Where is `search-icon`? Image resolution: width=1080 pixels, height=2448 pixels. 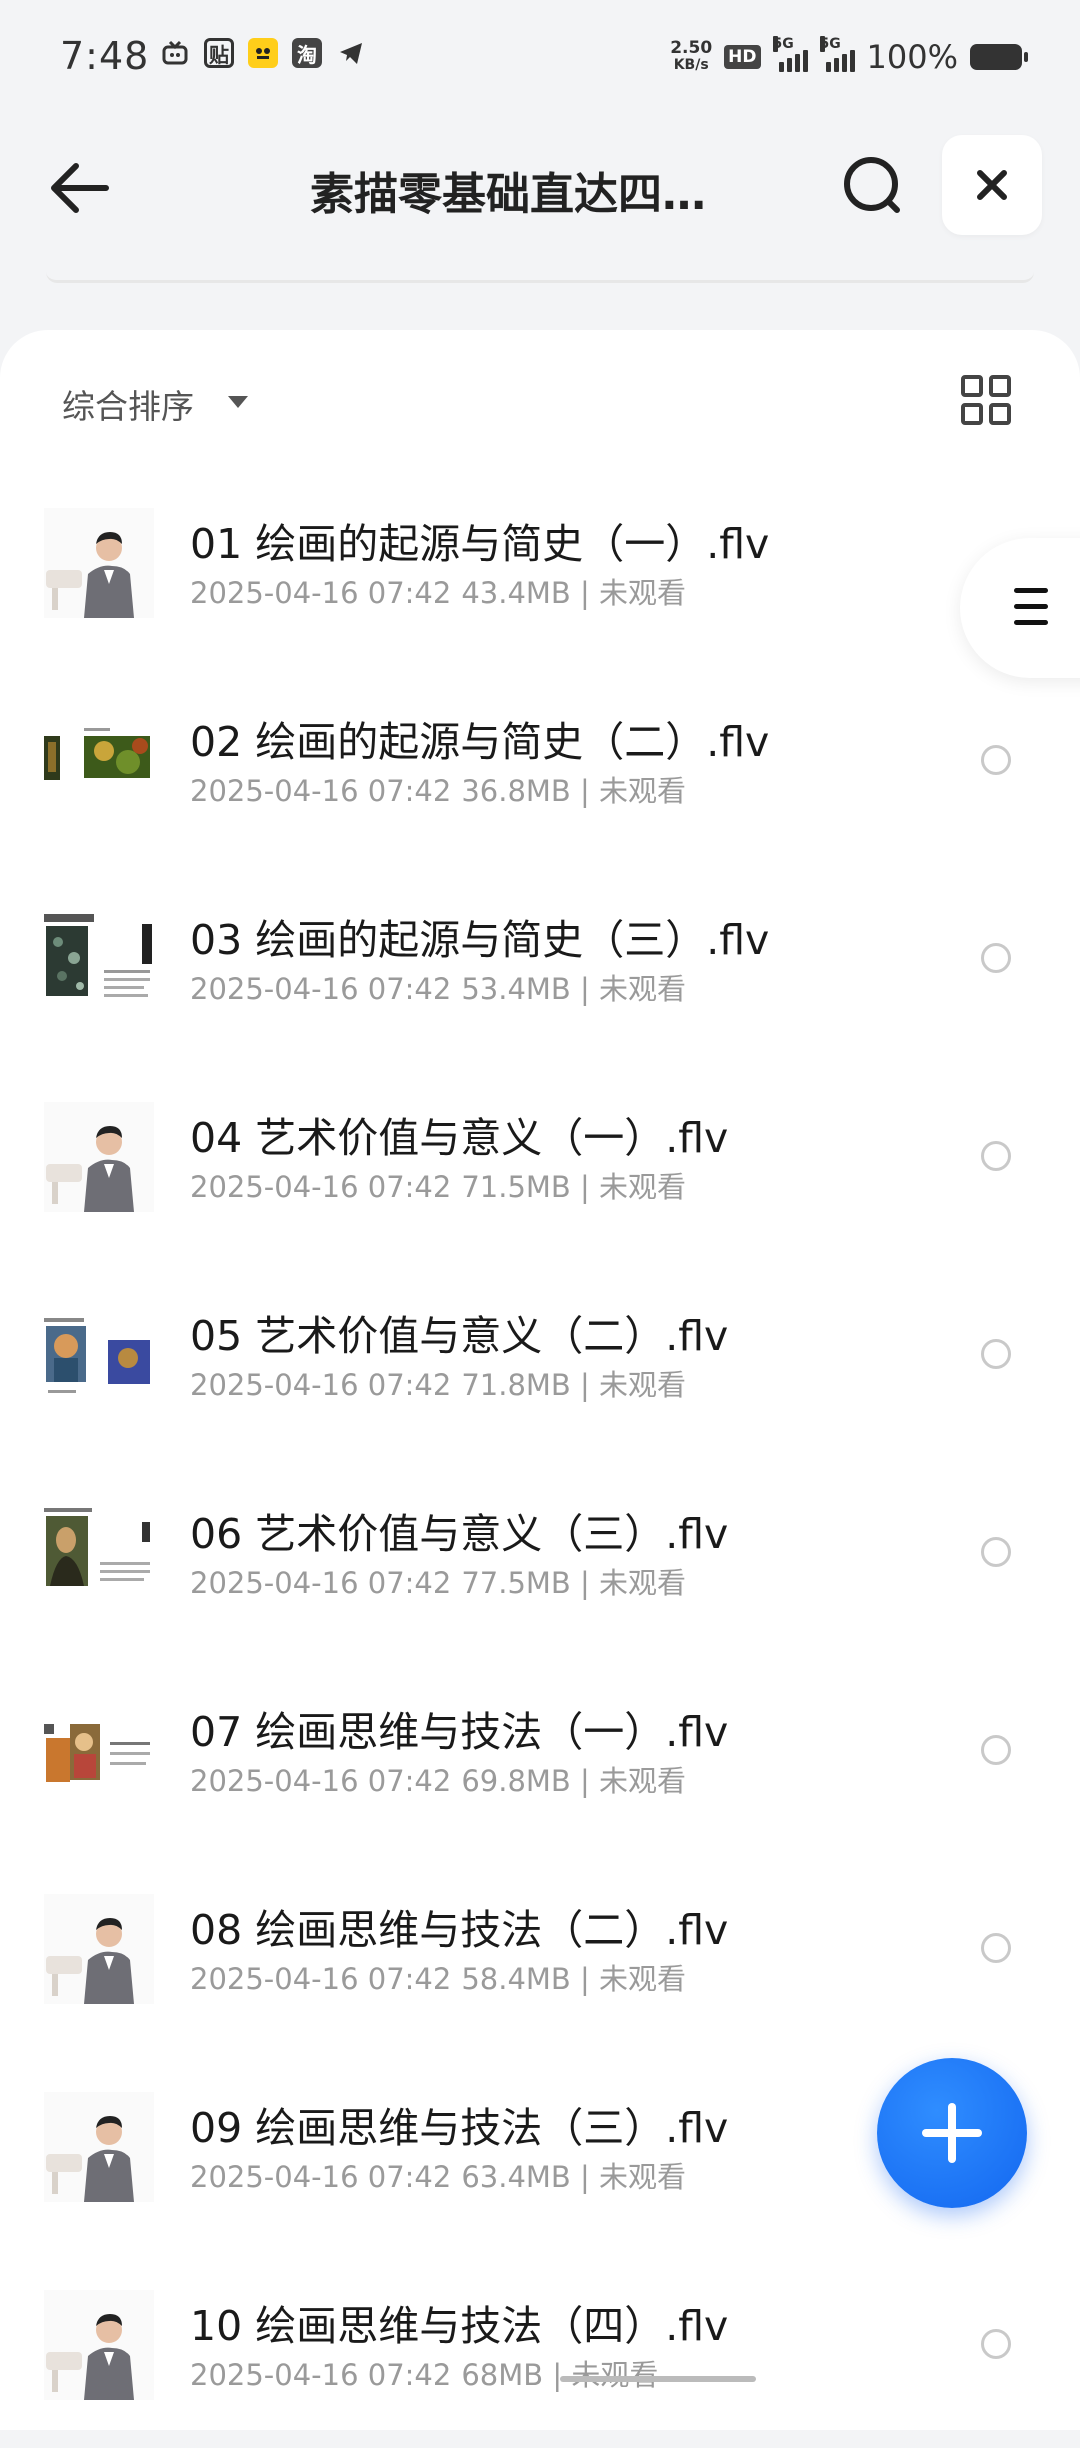
search-icon is located at coordinates (872, 185).